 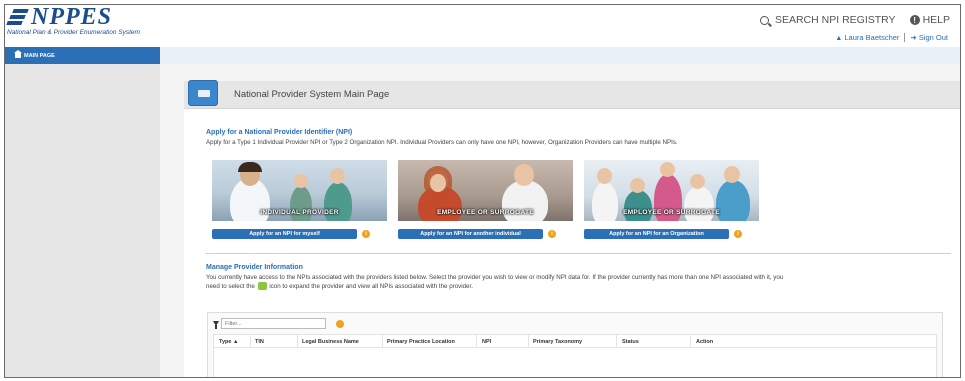 I want to click on column-header-npi: NPI, so click(x=486, y=342).